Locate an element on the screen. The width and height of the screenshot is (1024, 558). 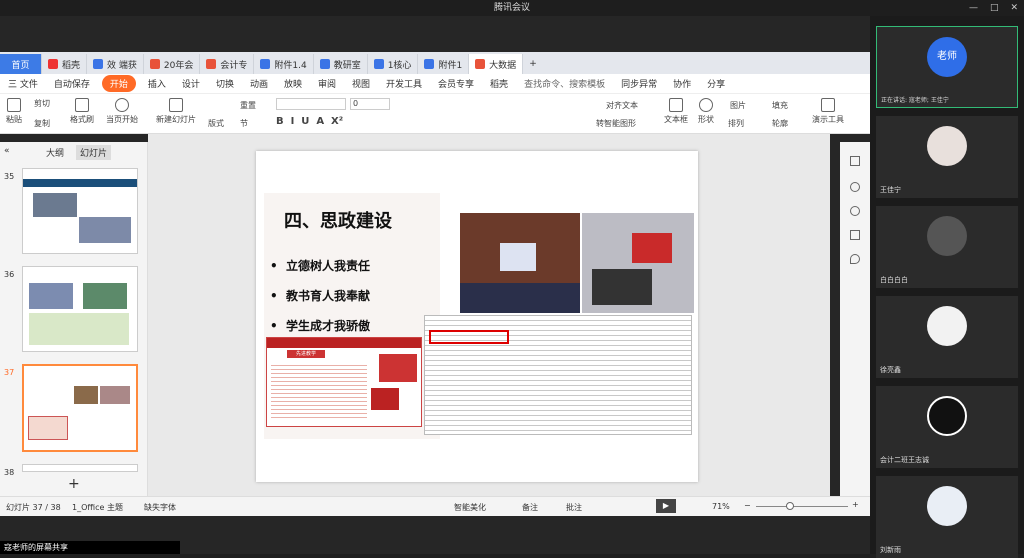
tab-outline: 大纲 is located at coordinates (55, 152).